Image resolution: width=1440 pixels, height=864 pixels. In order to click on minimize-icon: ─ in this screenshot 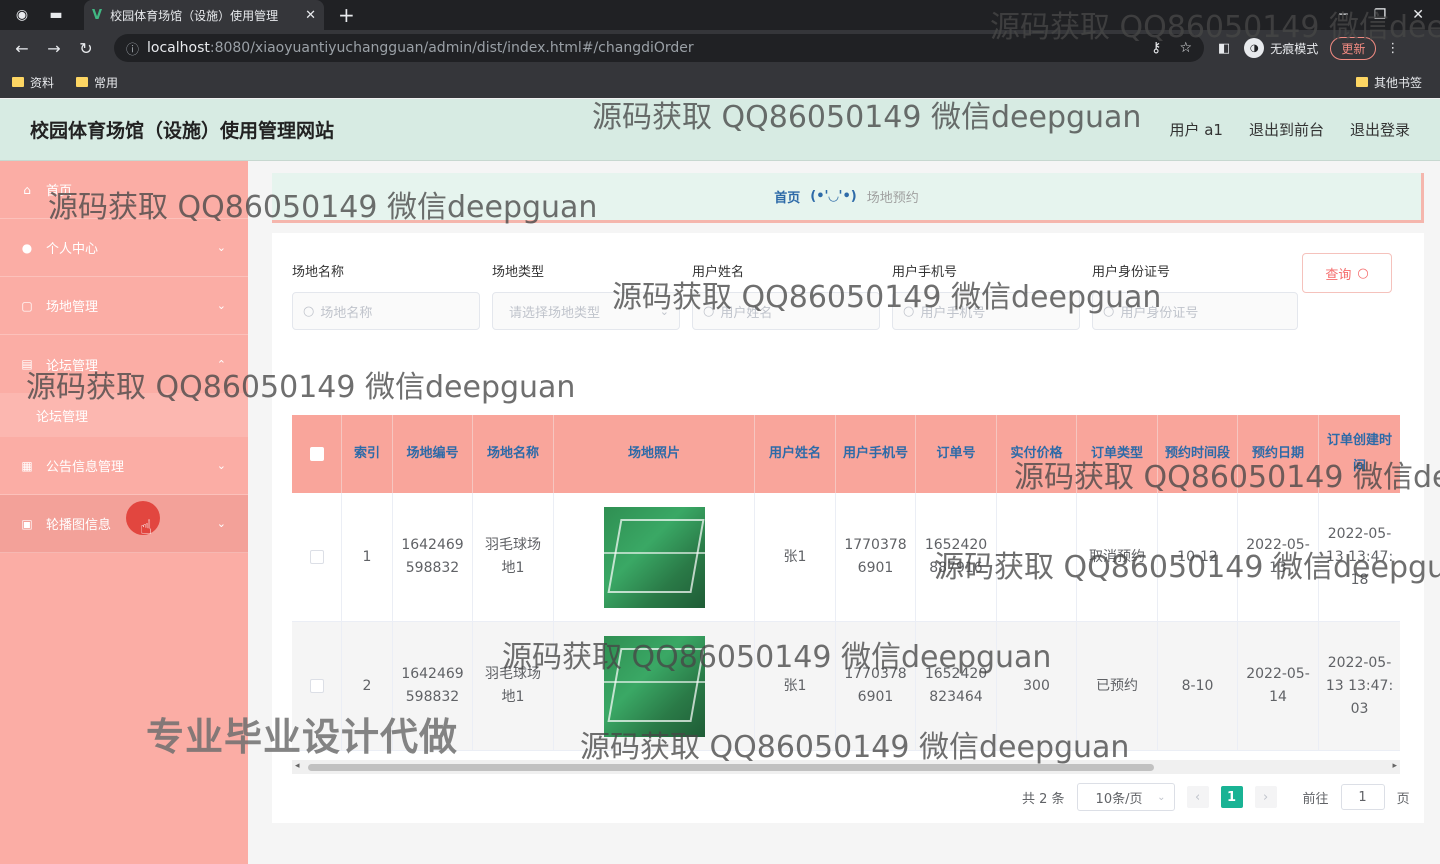, I will do `click(1343, 15)`.